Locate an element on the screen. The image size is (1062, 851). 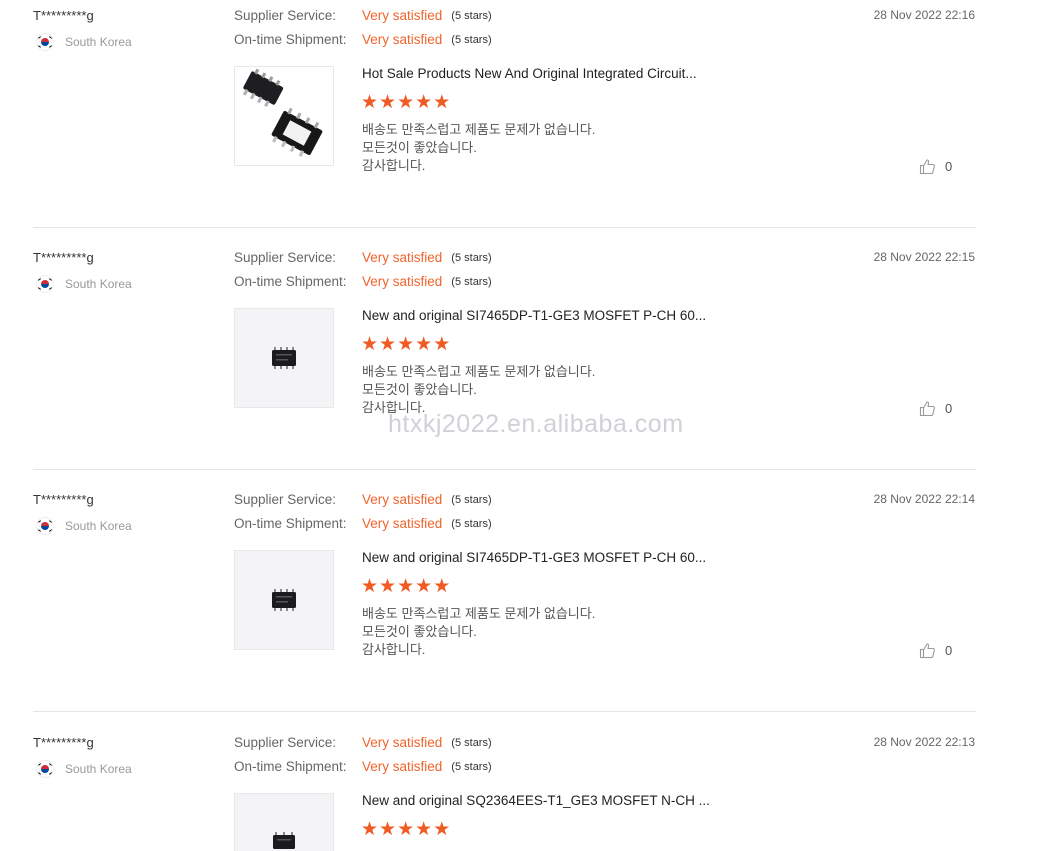
msop-chip-image is located at coordinates (282, 112).